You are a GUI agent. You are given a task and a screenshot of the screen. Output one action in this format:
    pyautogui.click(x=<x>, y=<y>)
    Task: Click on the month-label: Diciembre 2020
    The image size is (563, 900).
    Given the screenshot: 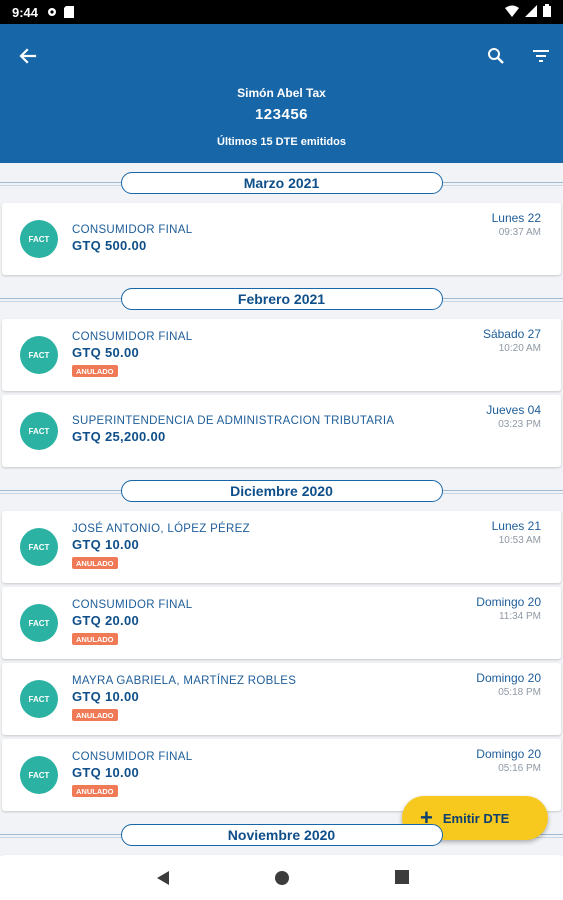 What is the action you would take?
    pyautogui.click(x=281, y=491)
    